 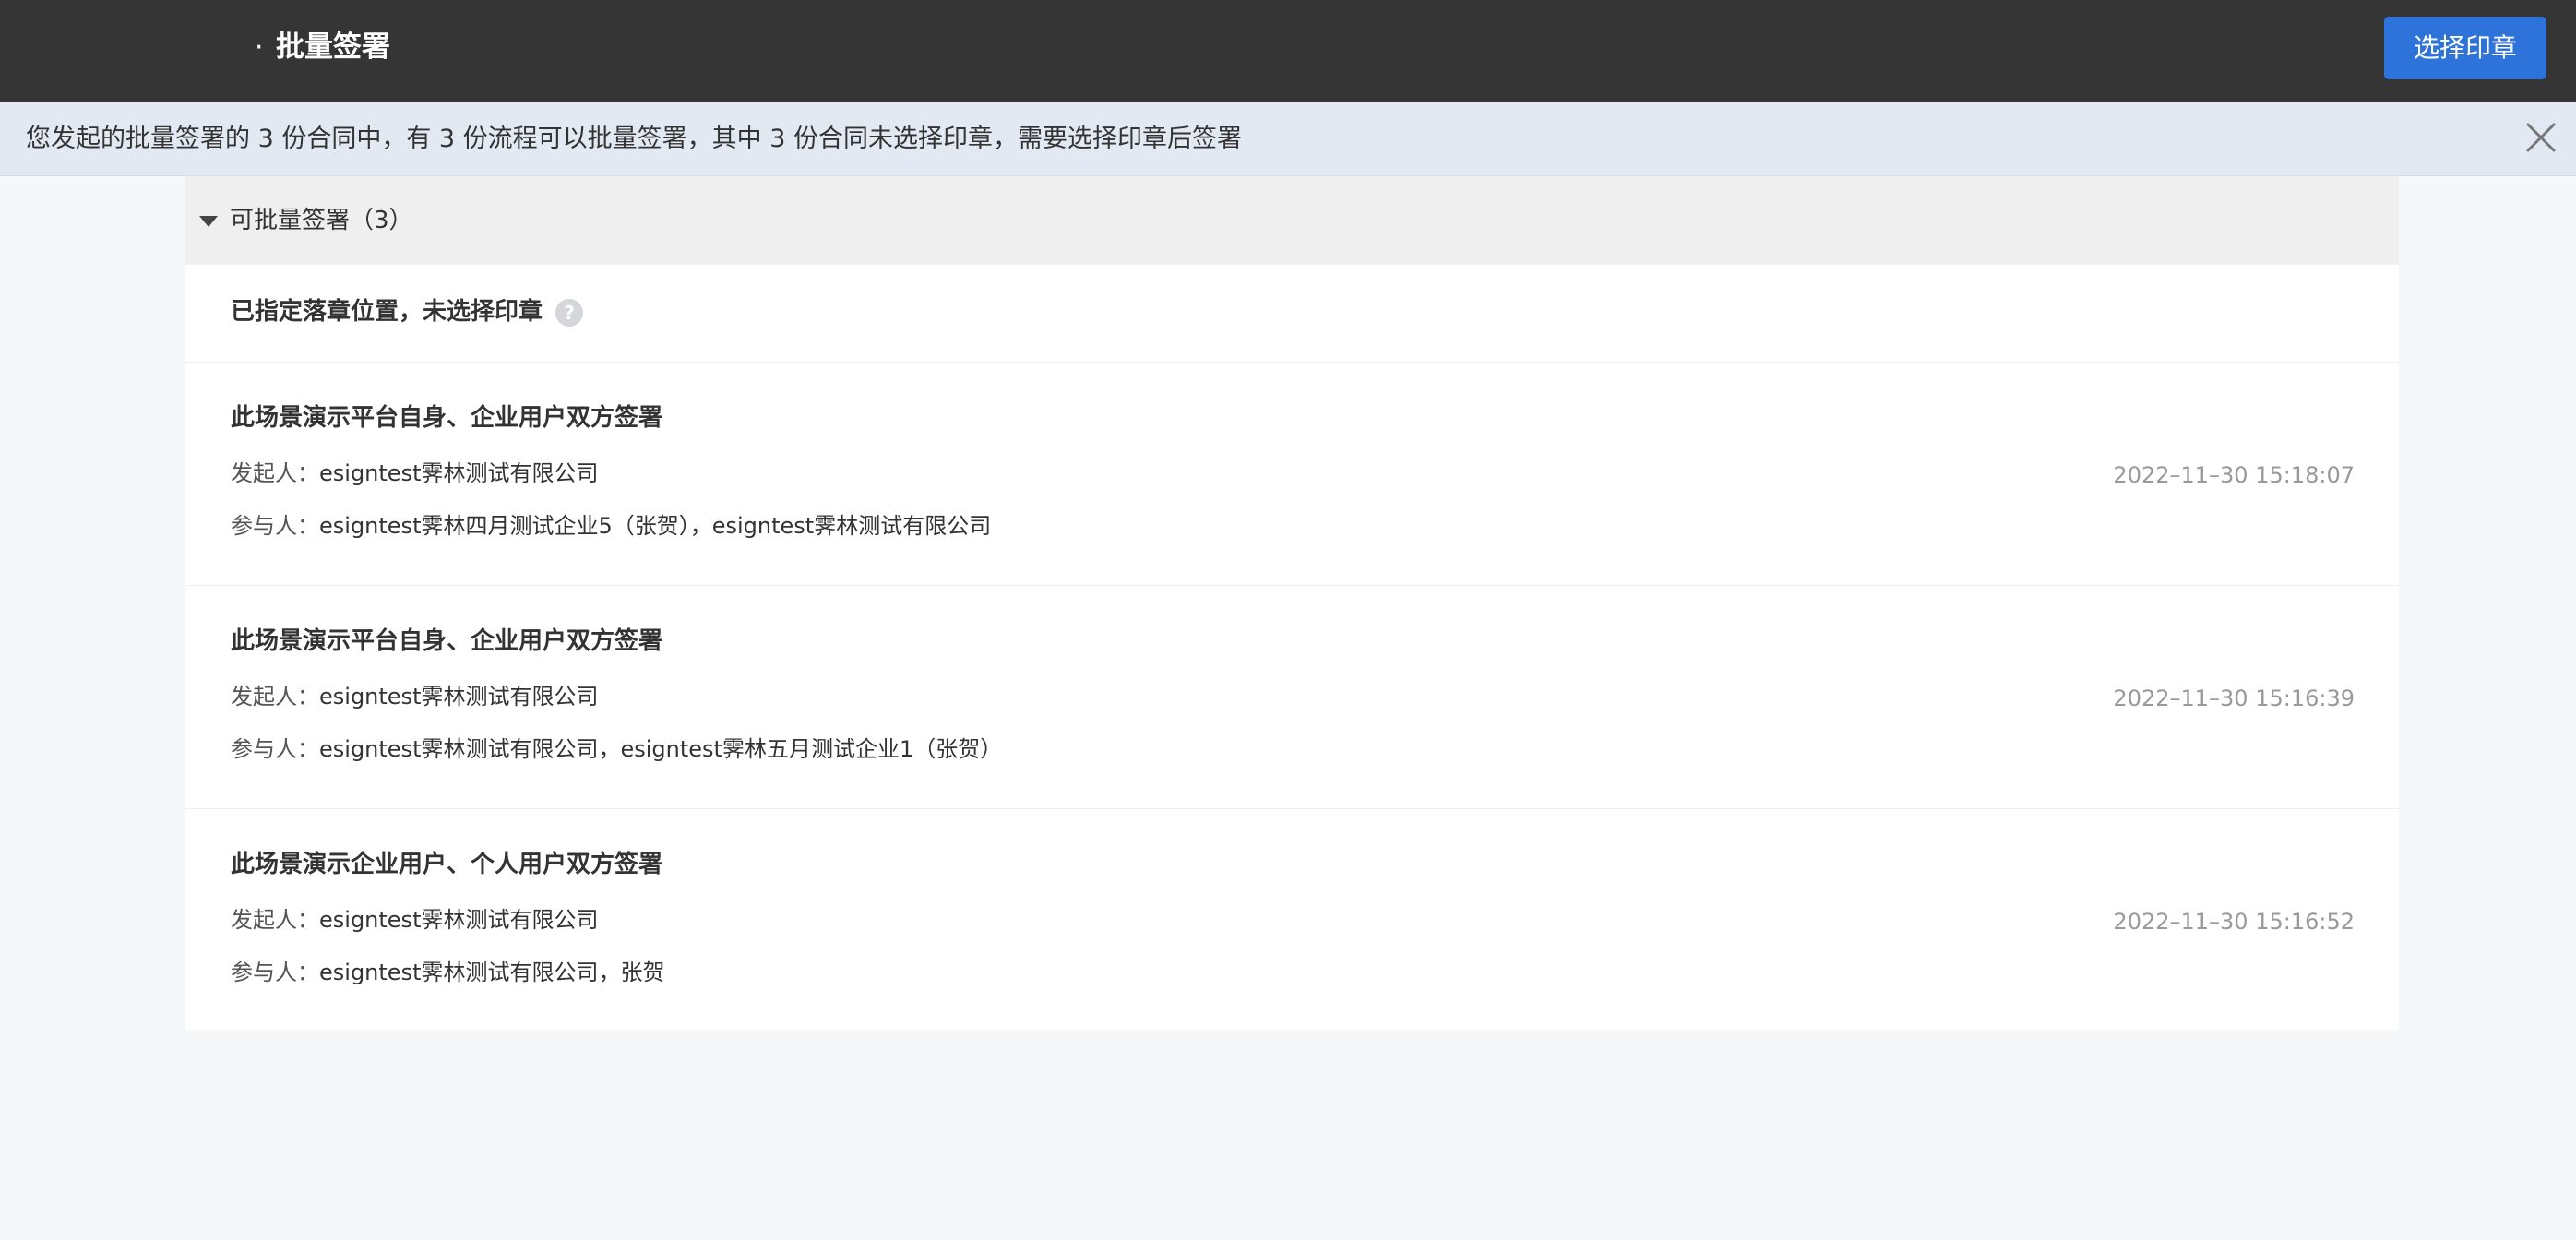 What do you see at coordinates (333, 47) in the screenshot?
I see `page-title: 批量签署` at bounding box center [333, 47].